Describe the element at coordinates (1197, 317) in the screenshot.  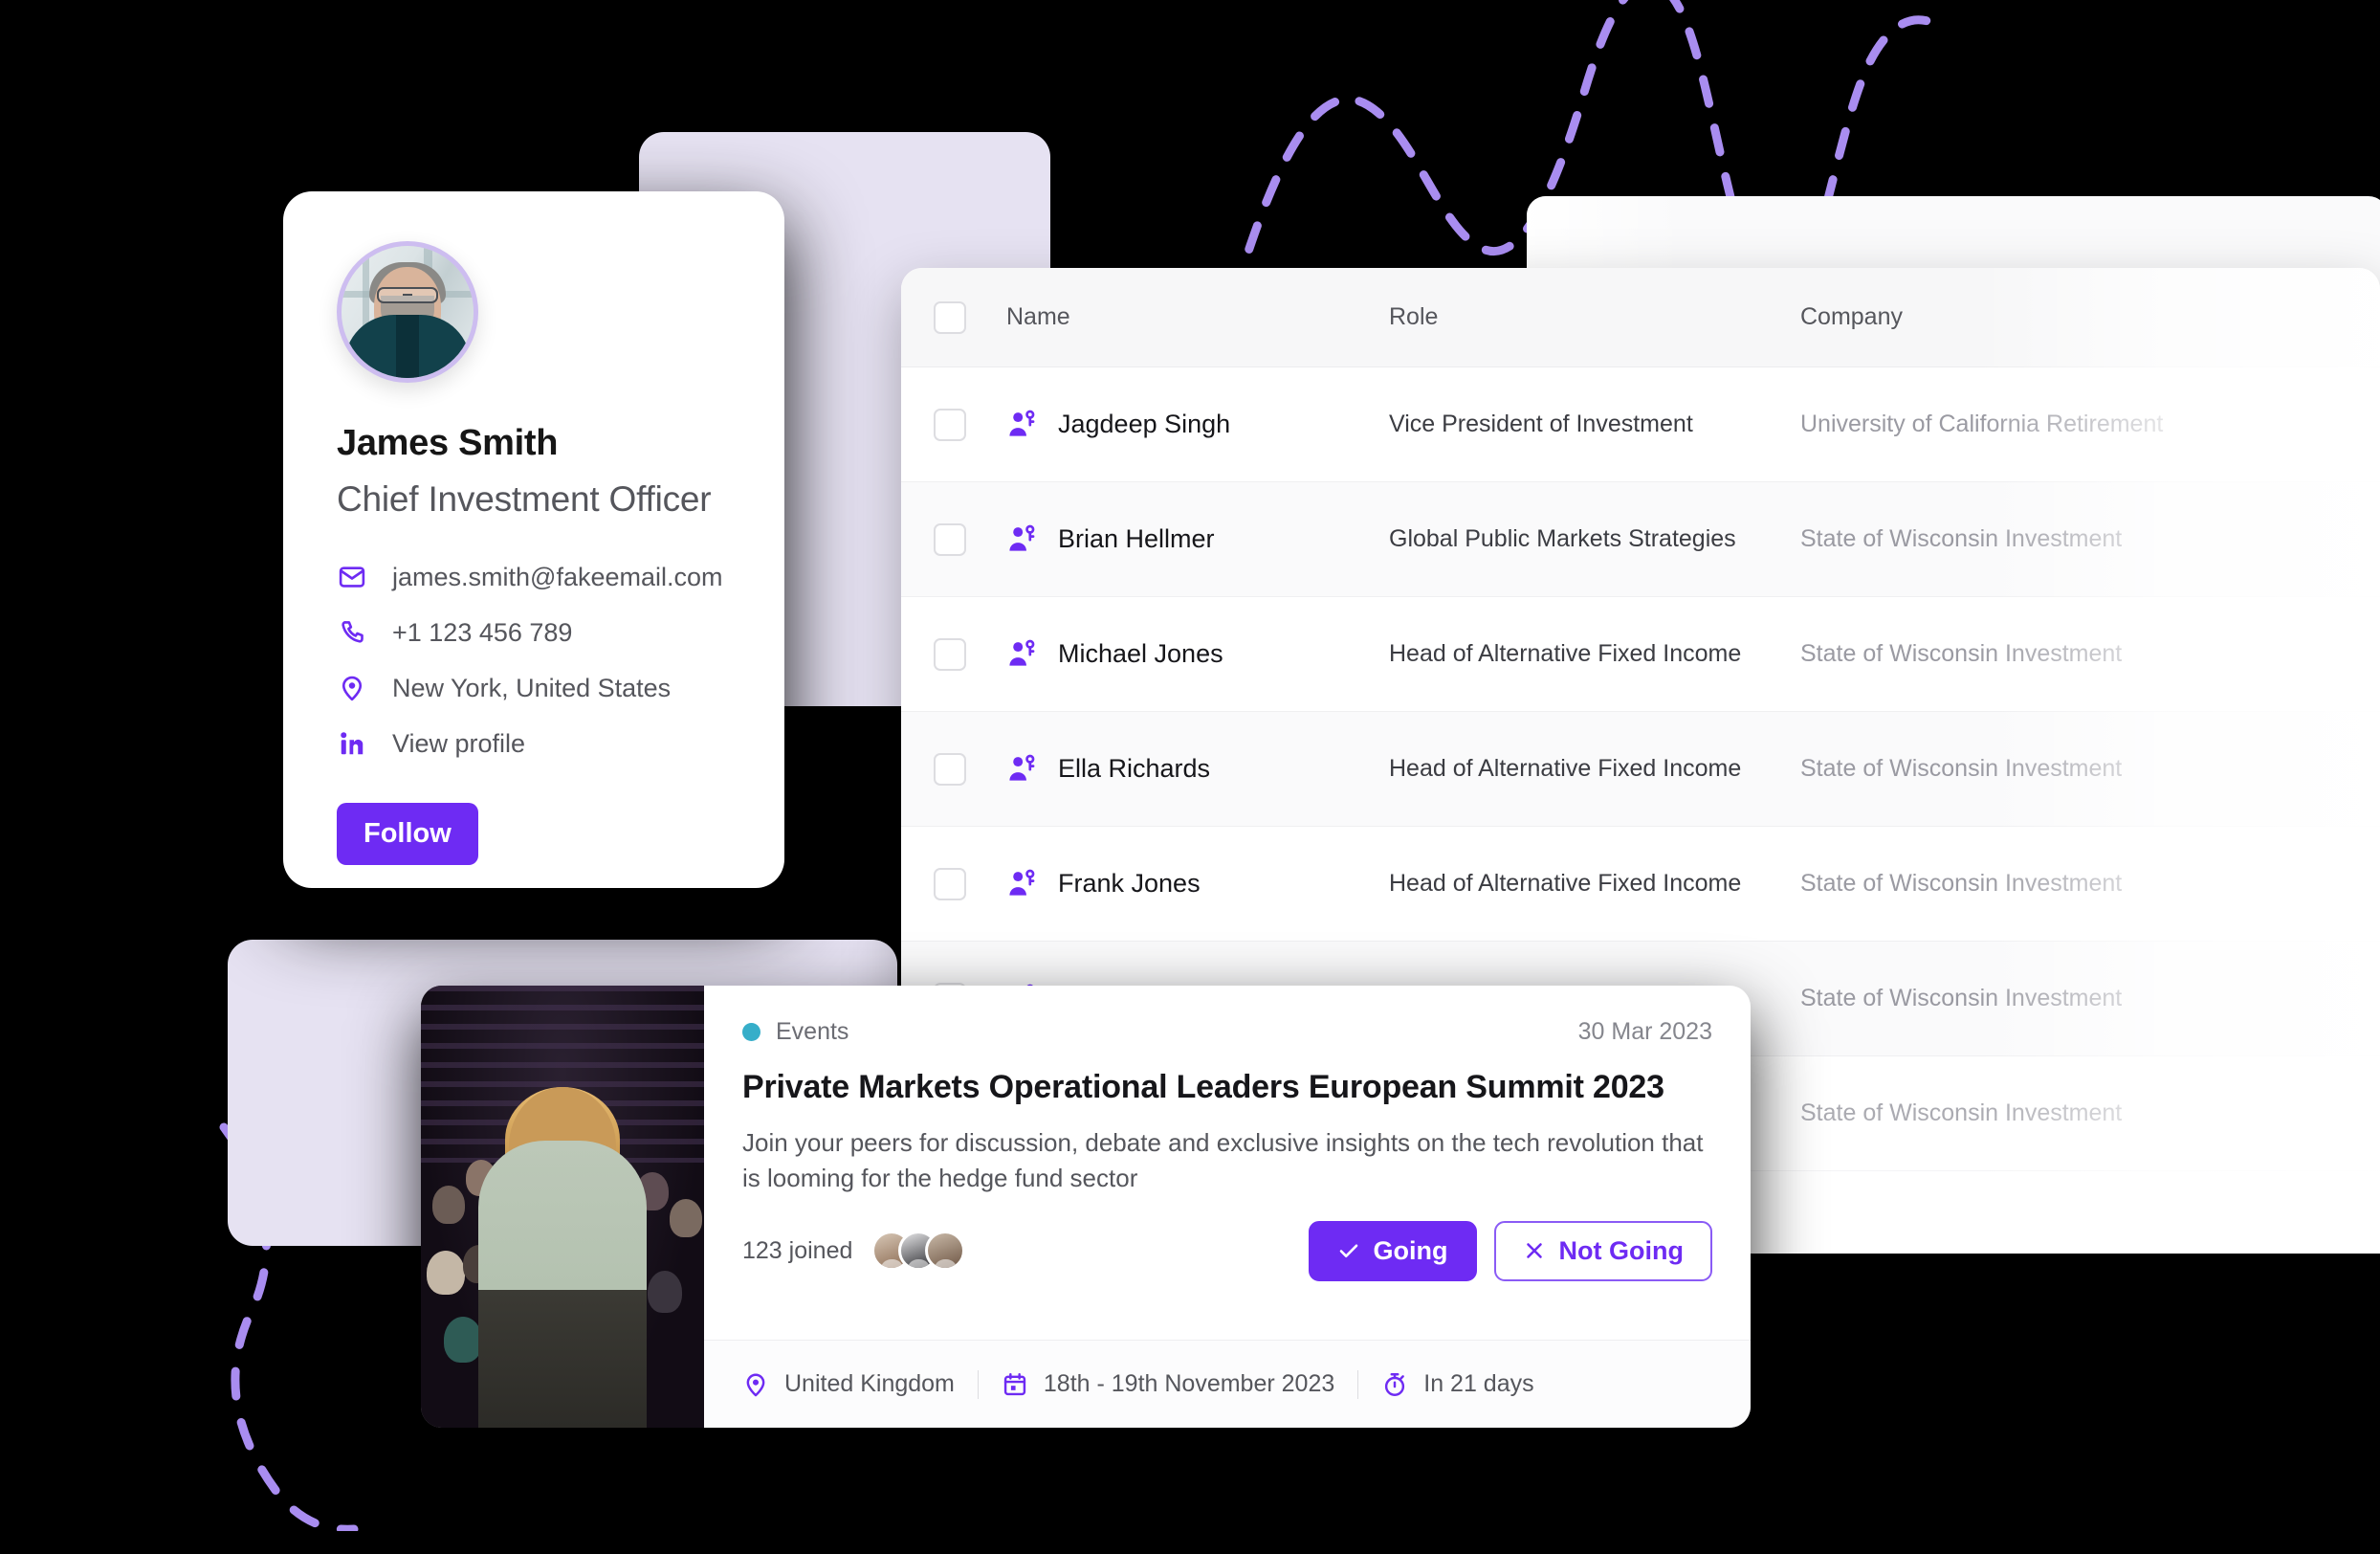
I see `column-header-name: Name` at that location.